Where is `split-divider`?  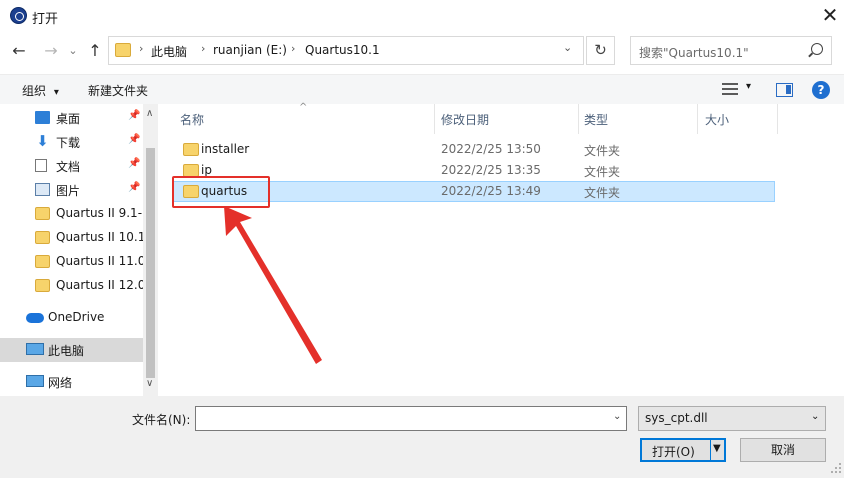 split-divider is located at coordinates (710, 450).